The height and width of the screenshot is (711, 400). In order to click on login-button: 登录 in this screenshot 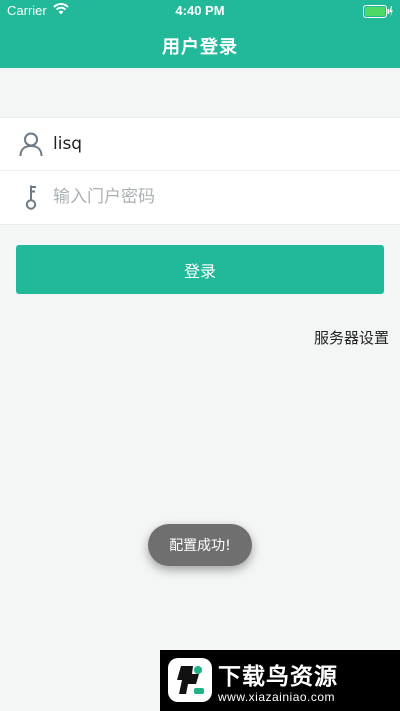, I will do `click(200, 269)`.